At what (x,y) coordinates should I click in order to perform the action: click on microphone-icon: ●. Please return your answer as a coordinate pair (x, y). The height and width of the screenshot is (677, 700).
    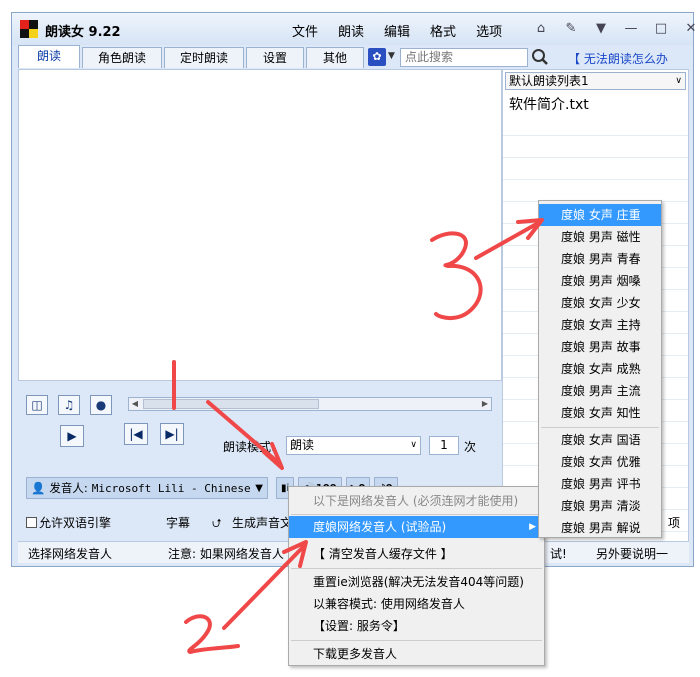
    Looking at the image, I should click on (101, 405).